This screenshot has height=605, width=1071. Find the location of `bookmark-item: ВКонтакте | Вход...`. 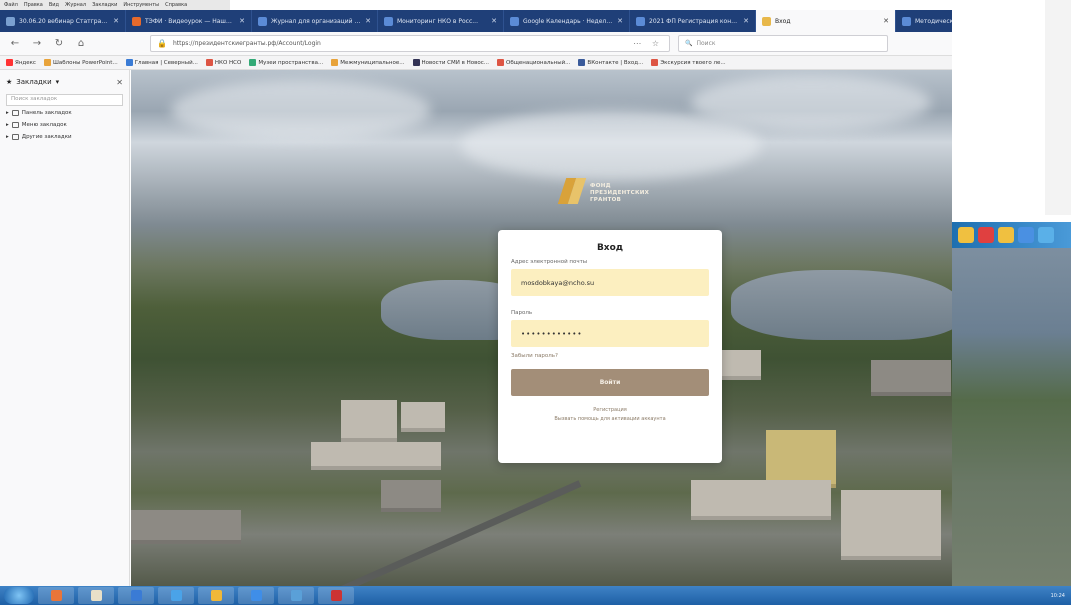

bookmark-item: ВКонтакте | Вход... is located at coordinates (610, 62).